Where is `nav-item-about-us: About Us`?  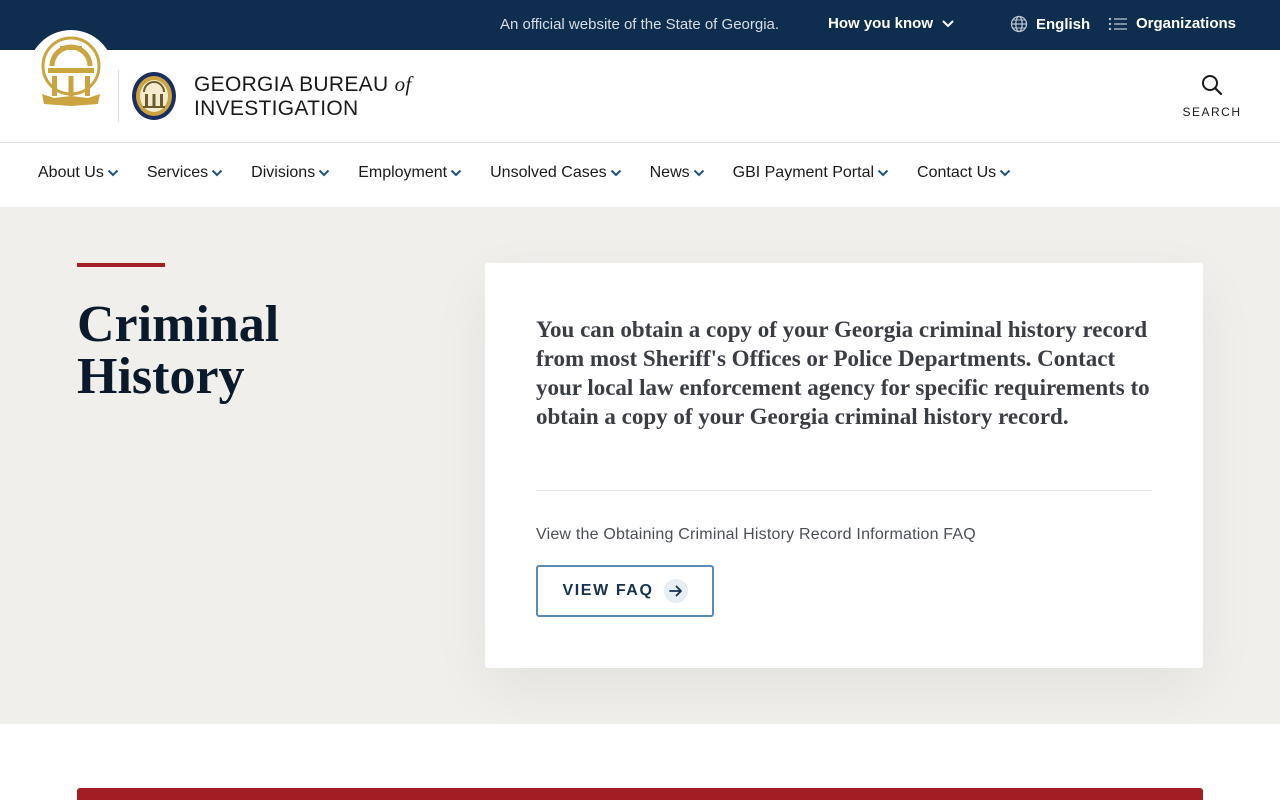
nav-item-about-us: About Us is located at coordinates (78, 173).